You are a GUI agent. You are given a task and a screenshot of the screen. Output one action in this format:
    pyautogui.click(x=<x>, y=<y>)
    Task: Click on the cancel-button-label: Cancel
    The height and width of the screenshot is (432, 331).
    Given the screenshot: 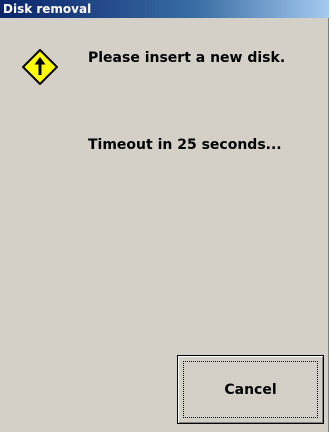 What is the action you would take?
    pyautogui.click(x=250, y=389)
    